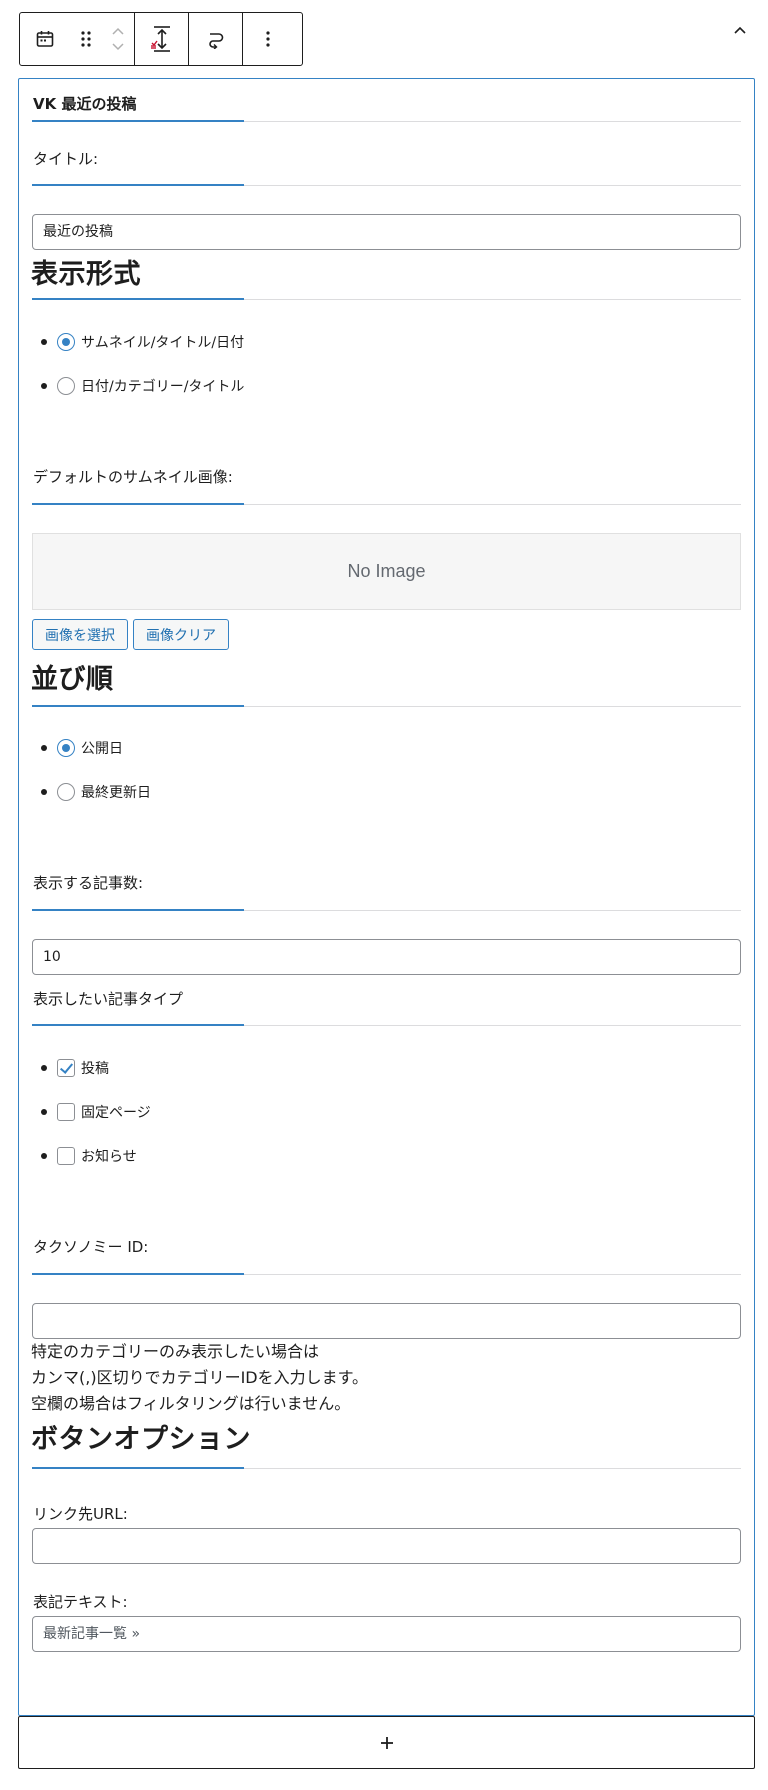  I want to click on clear-image-button: 画像クリア, so click(181, 634).